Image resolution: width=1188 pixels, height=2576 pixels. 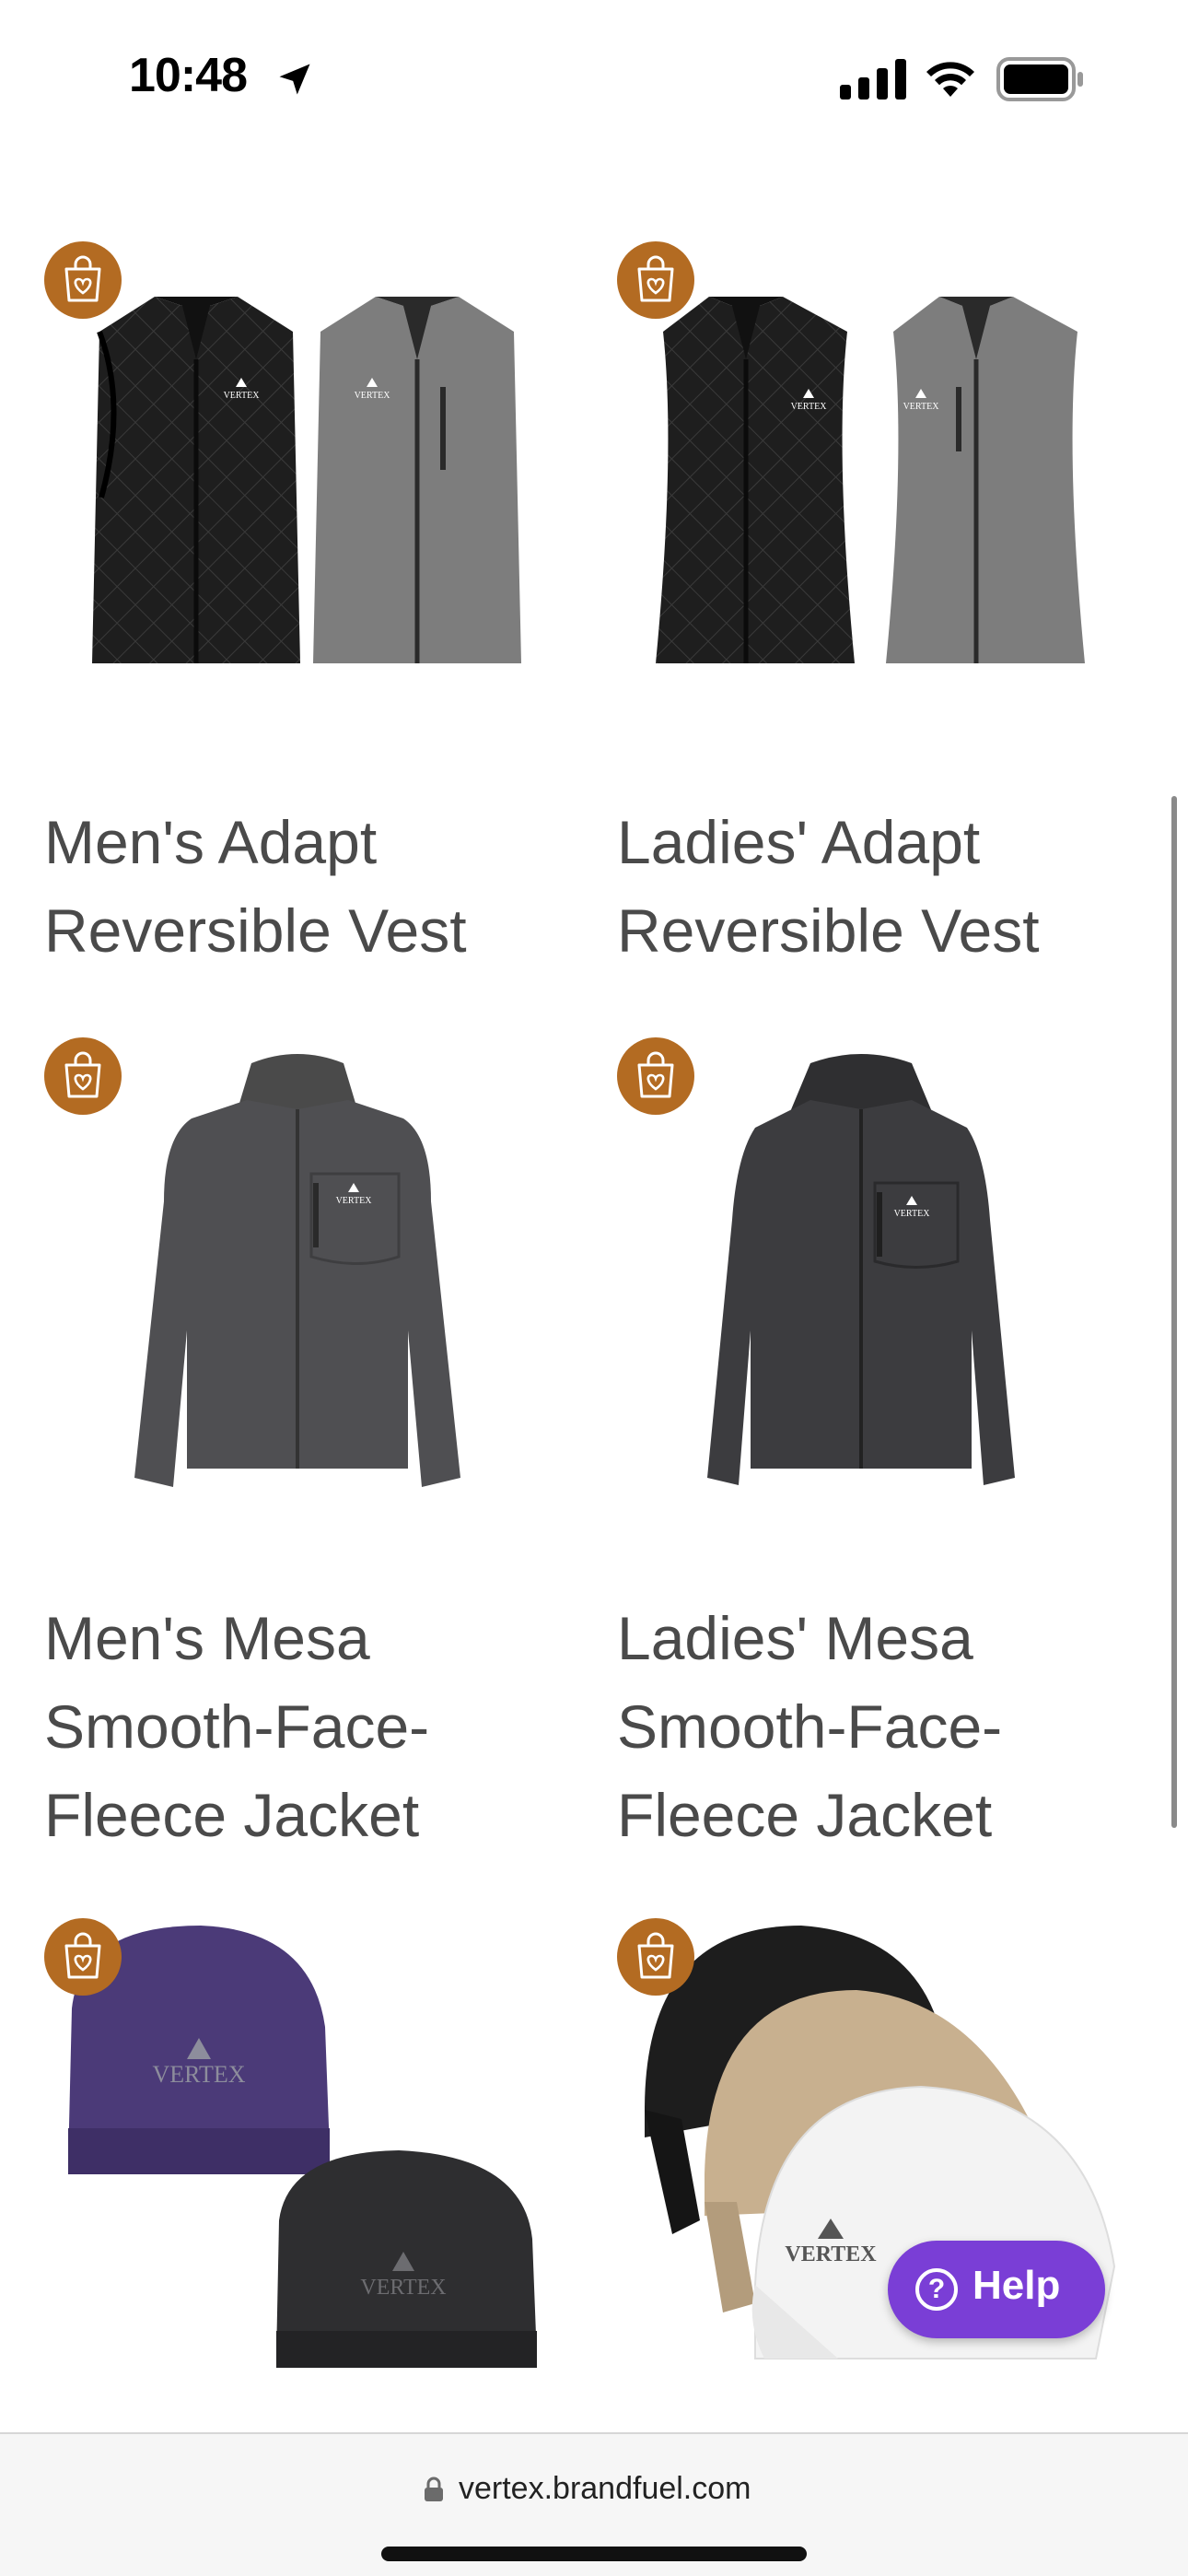 I want to click on wifi-icon, so click(x=950, y=79).